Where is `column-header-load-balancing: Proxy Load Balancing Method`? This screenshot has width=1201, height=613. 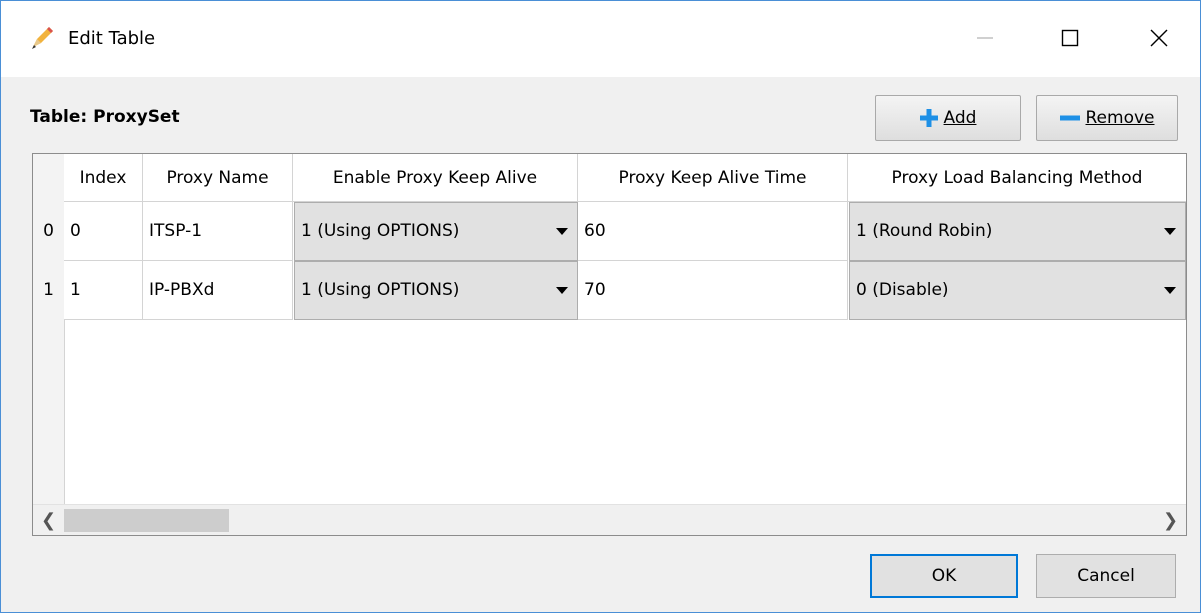 column-header-load-balancing: Proxy Load Balancing Method is located at coordinates (1017, 178).